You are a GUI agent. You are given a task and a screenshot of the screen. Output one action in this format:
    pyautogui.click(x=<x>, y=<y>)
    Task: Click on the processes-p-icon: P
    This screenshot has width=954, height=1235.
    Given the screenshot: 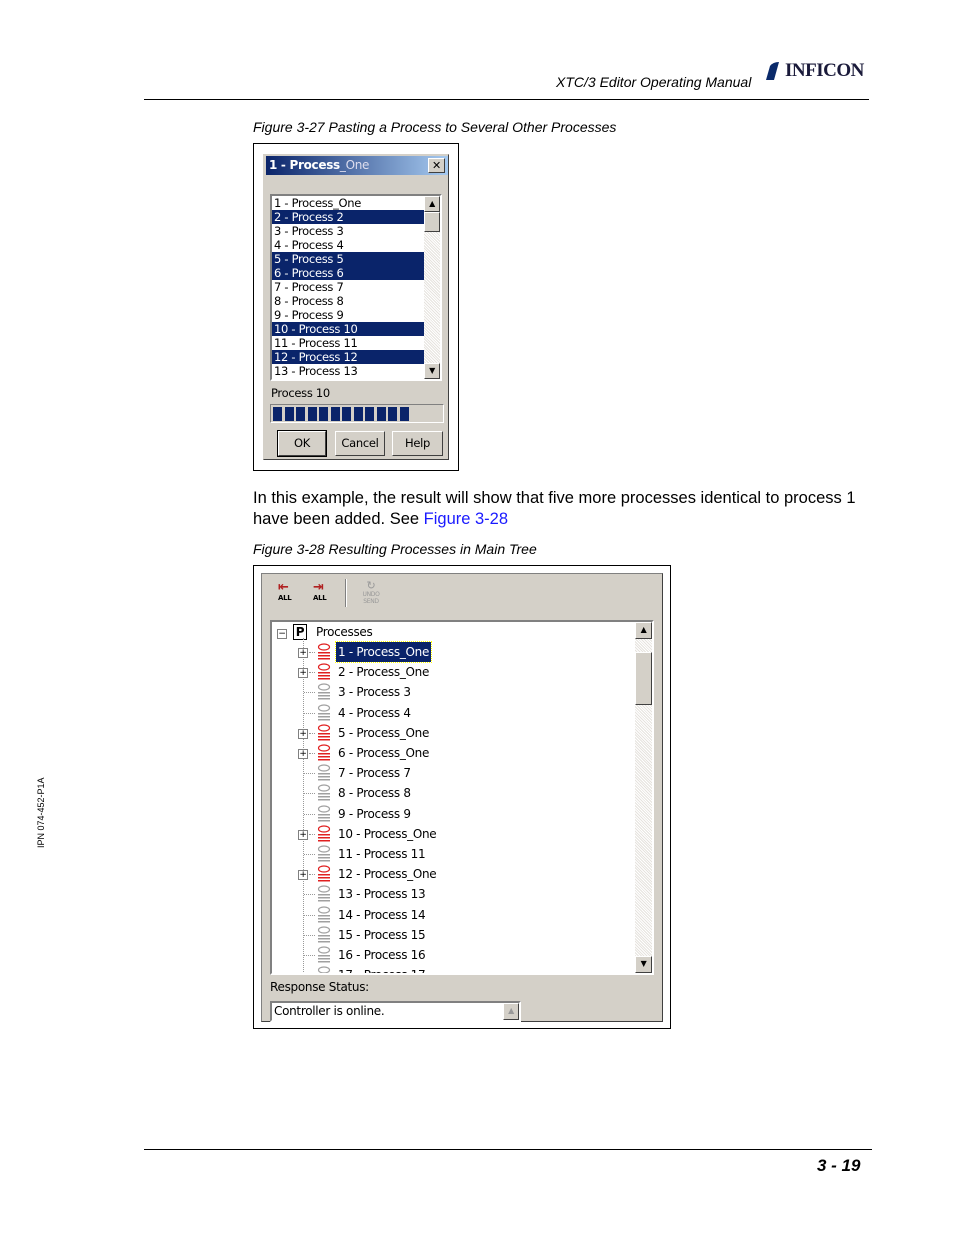 What is the action you would take?
    pyautogui.click(x=300, y=632)
    